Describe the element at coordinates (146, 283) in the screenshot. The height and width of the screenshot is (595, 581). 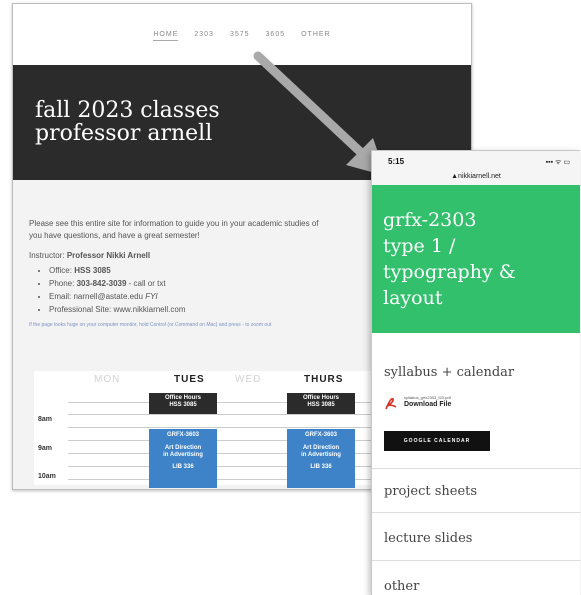
I see `phone-note: - call or txt` at that location.